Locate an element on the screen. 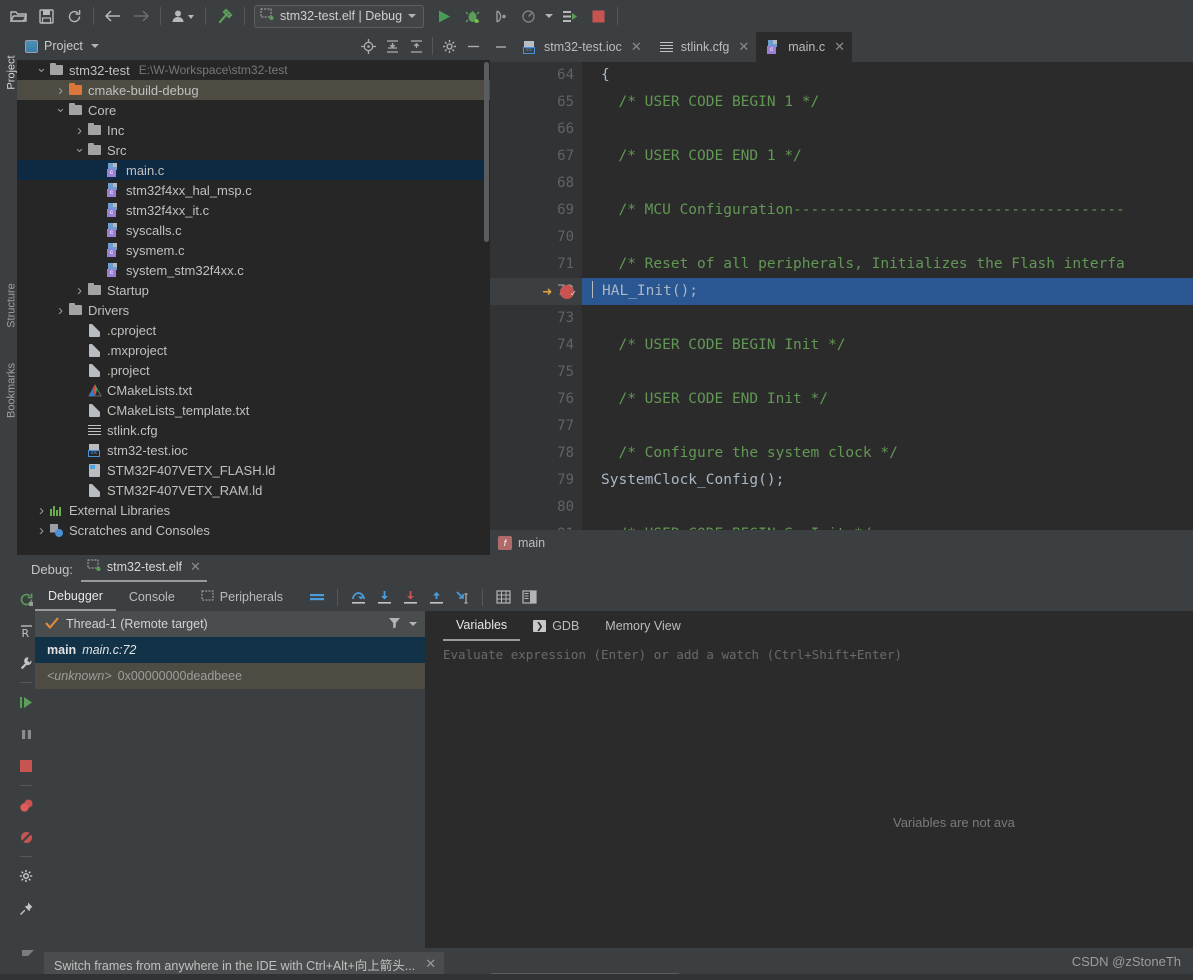 This screenshot has width=1193, height=980. gutter-line-73: 73 is located at coordinates (536, 318).